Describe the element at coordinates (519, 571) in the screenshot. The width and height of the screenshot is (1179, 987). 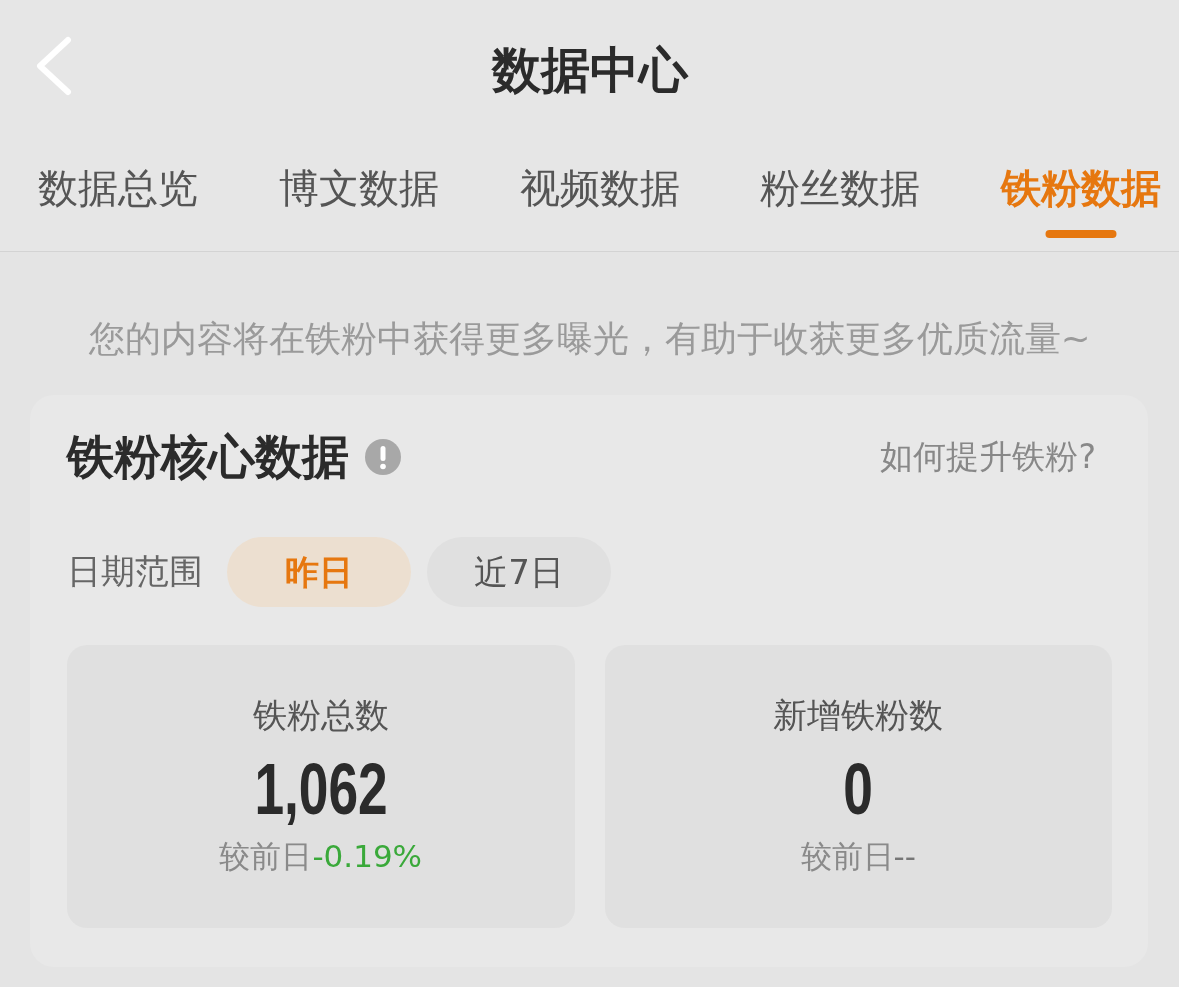
I see `date-option-button: 近7日` at that location.